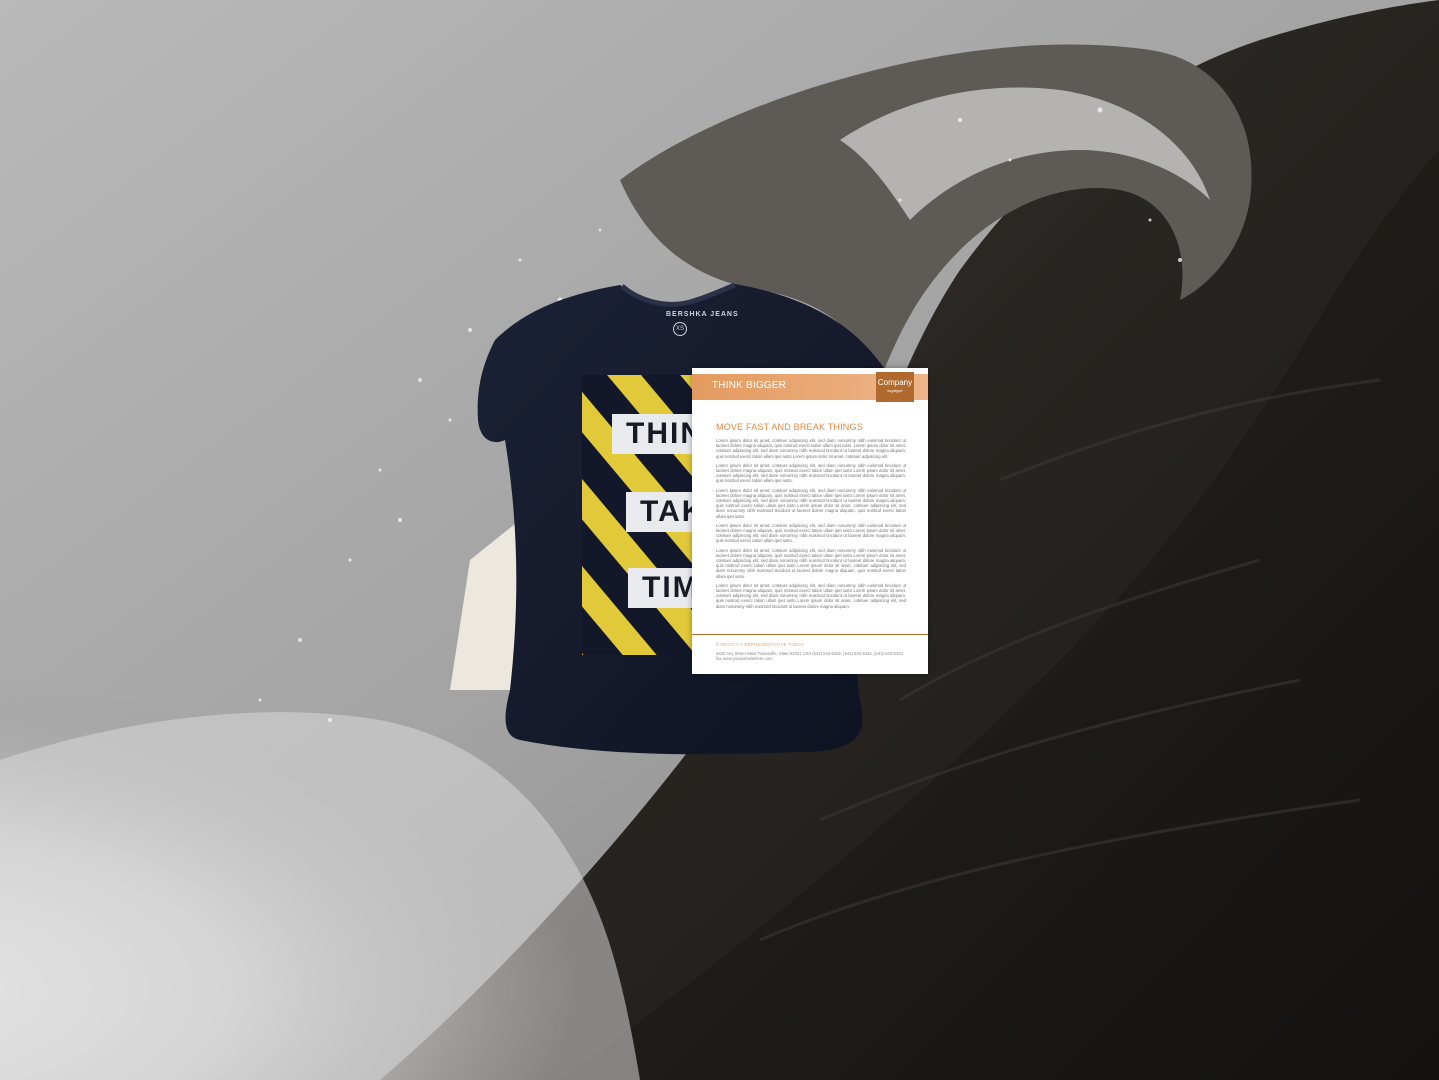 Image resolution: width=1439 pixels, height=1080 pixels. Describe the element at coordinates (661, 588) in the screenshot. I see `shirt-word-time: TIME` at that location.